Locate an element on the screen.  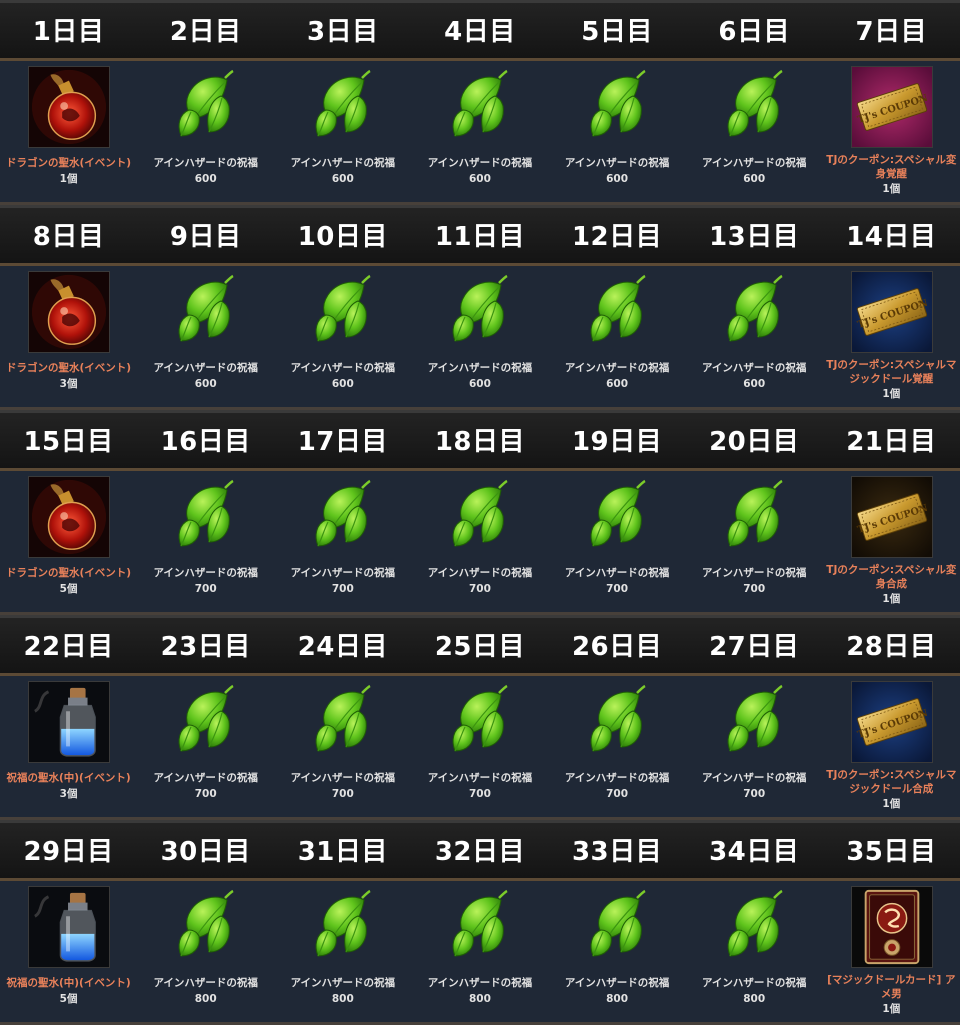
item-name-block: ドラゴンの聖水(イベント) 3個 is located at coordinates (68, 376).